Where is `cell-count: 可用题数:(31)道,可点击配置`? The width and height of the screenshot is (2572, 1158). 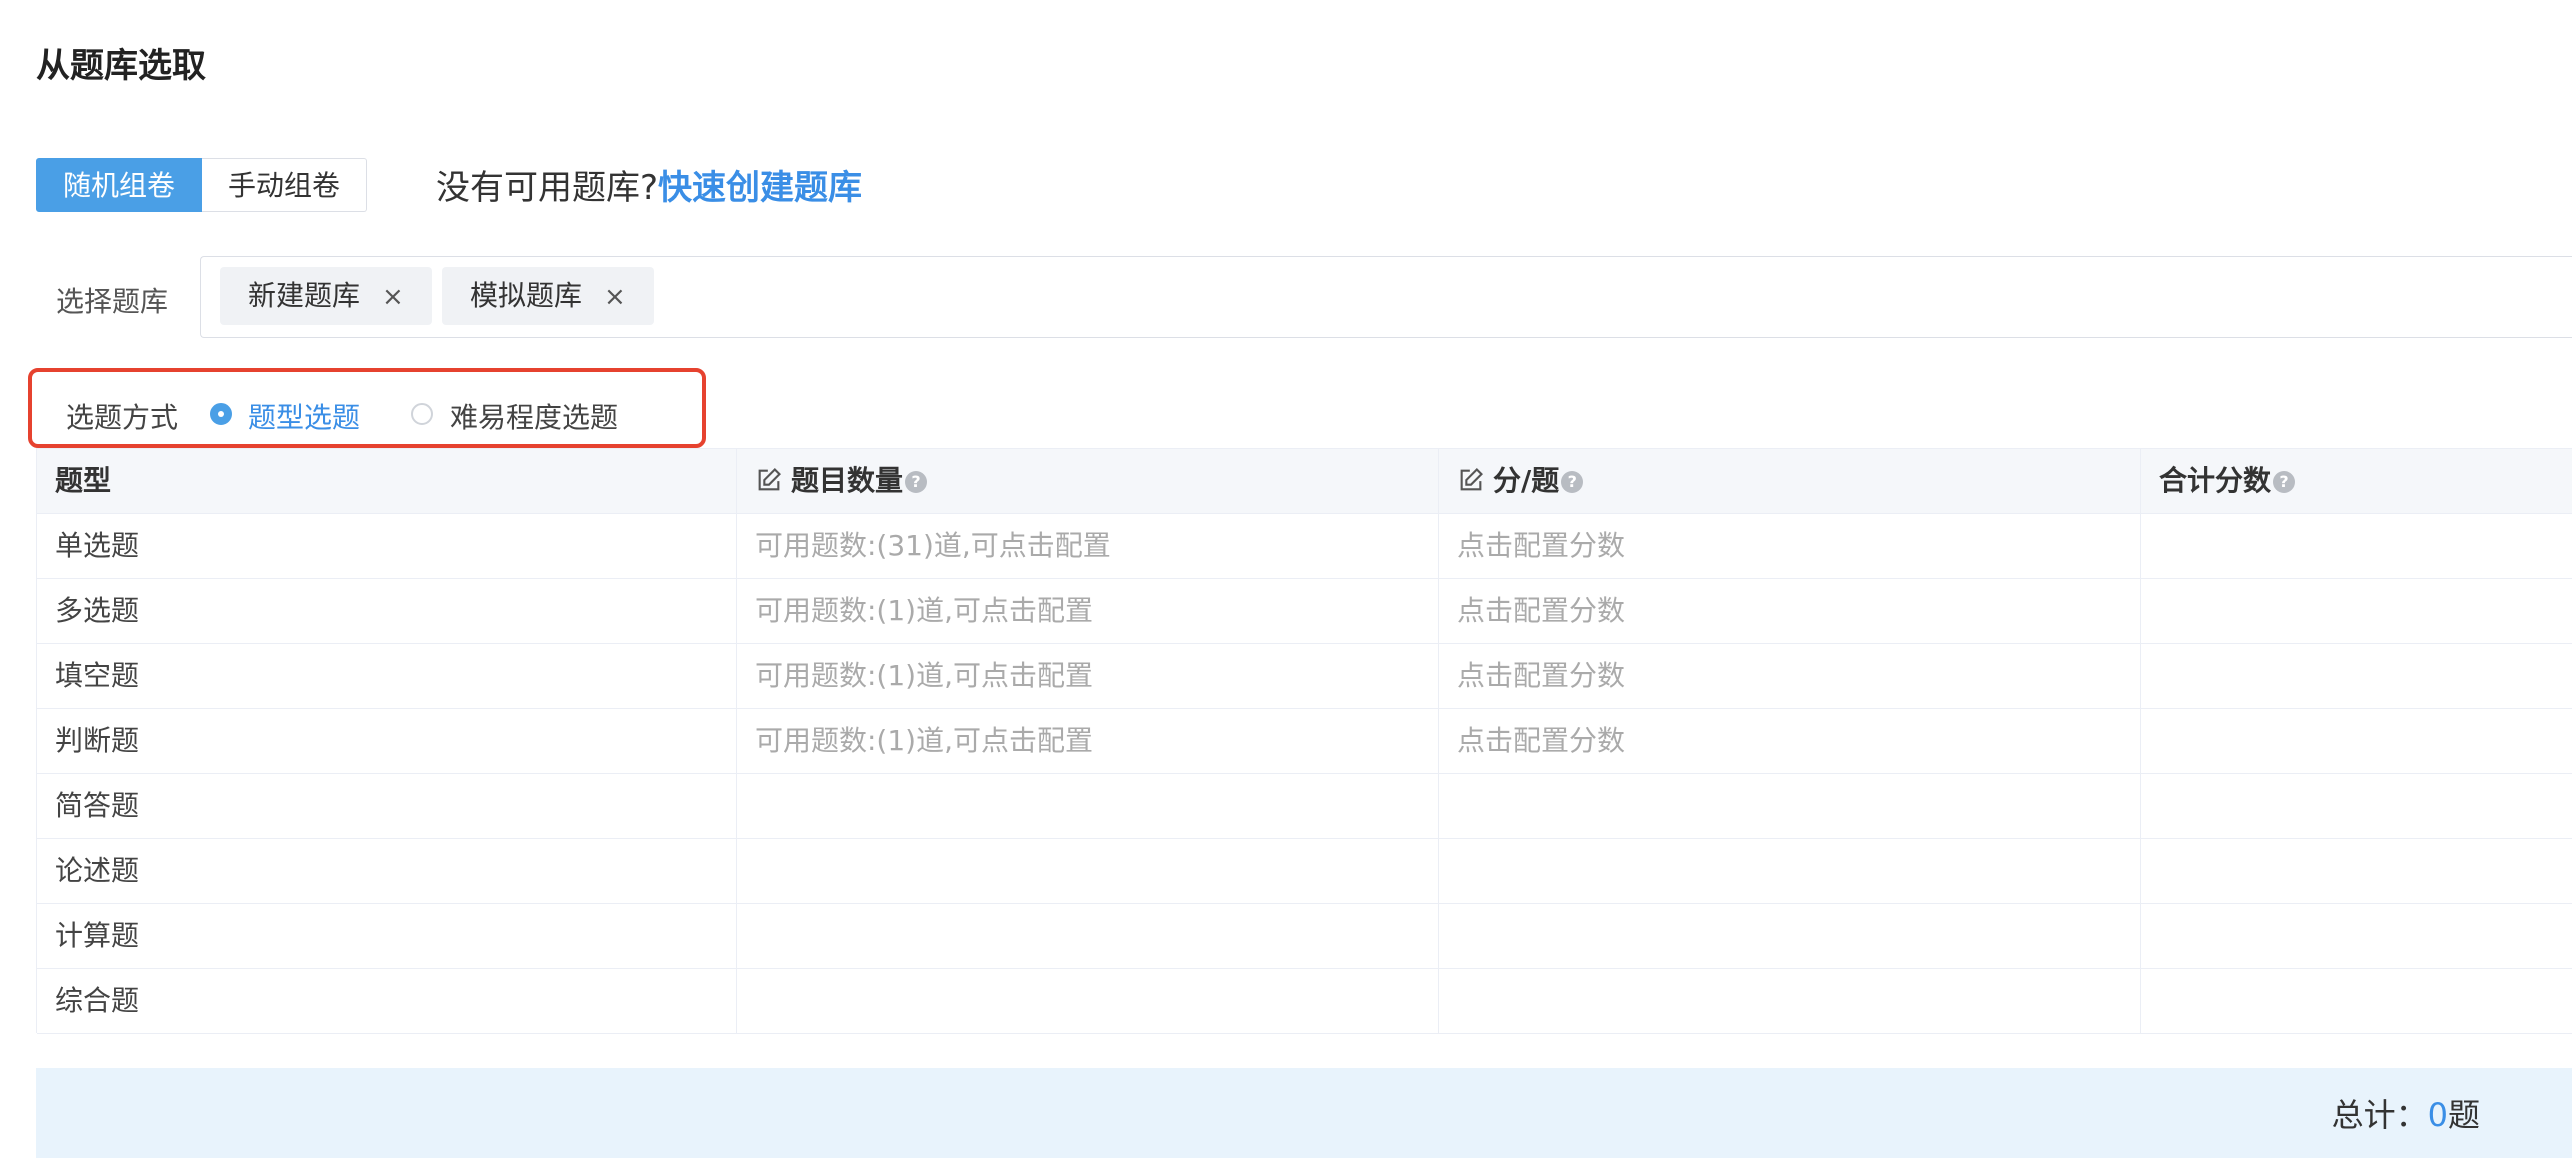 cell-count: 可用题数:(31)道,可点击配置 is located at coordinates (1088, 546).